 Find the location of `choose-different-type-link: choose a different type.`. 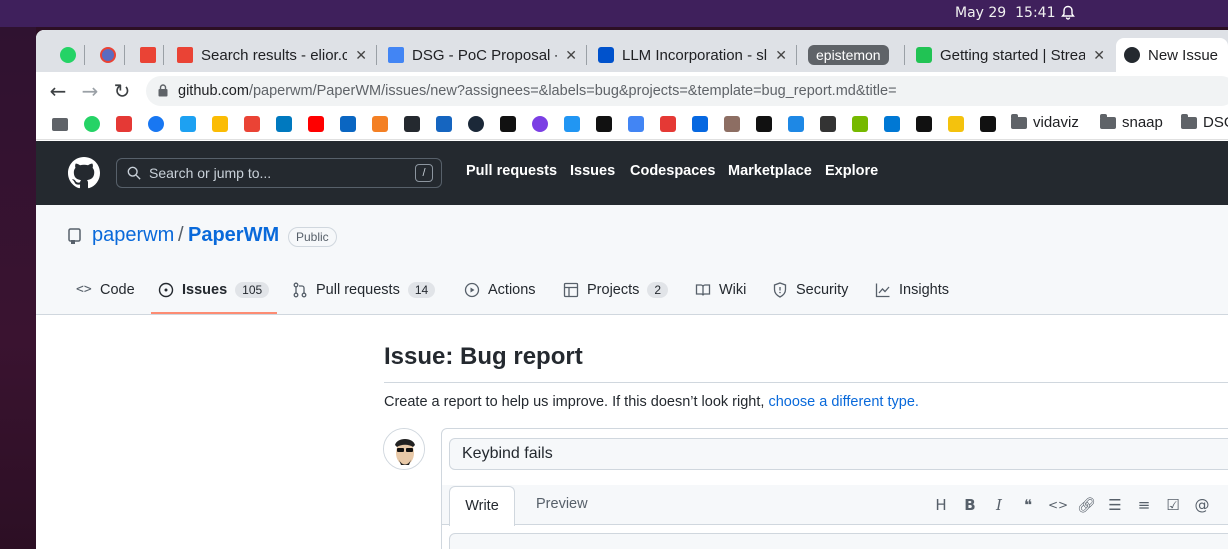

choose-different-type-link: choose a different type. is located at coordinates (843, 402).